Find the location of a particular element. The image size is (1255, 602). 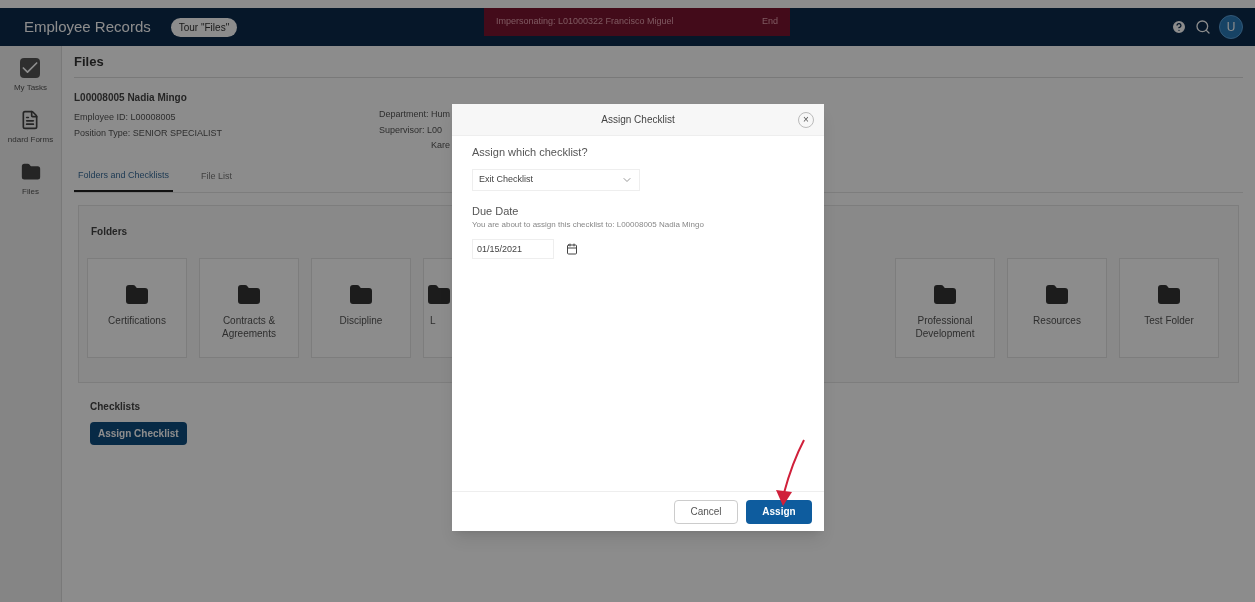

app-title: Employee Records is located at coordinates (87, 26).